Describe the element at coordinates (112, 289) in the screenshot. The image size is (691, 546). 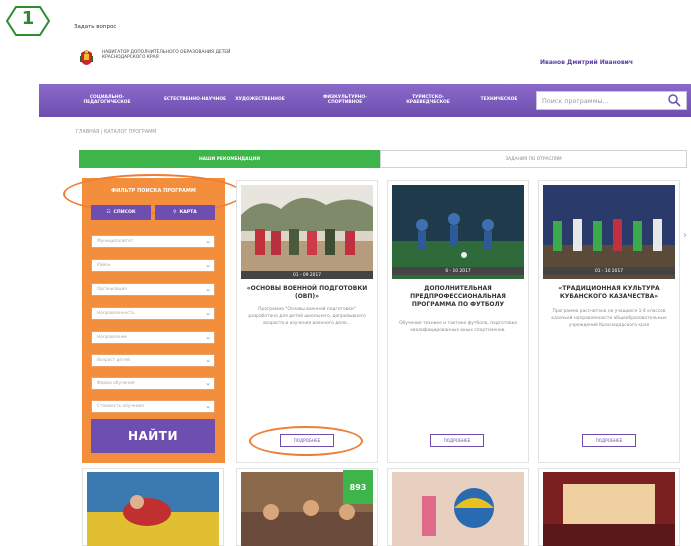
I see `select-organization-value: Организация` at that location.